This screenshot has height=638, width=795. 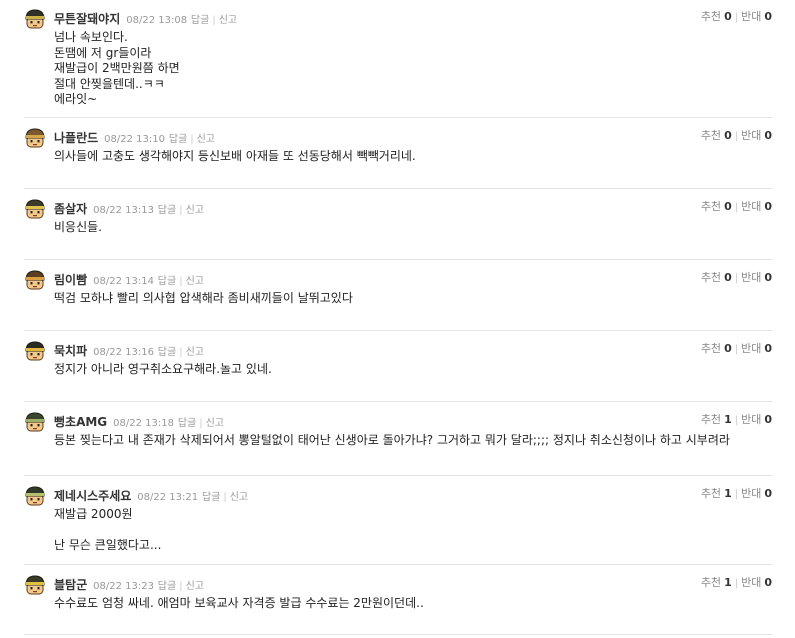 What do you see at coordinates (203, 298) in the screenshot?
I see `comment-body: 떡검 모하냐 빨리 의사협 압색해라 좀비새끼들이 날뛰고있다` at bounding box center [203, 298].